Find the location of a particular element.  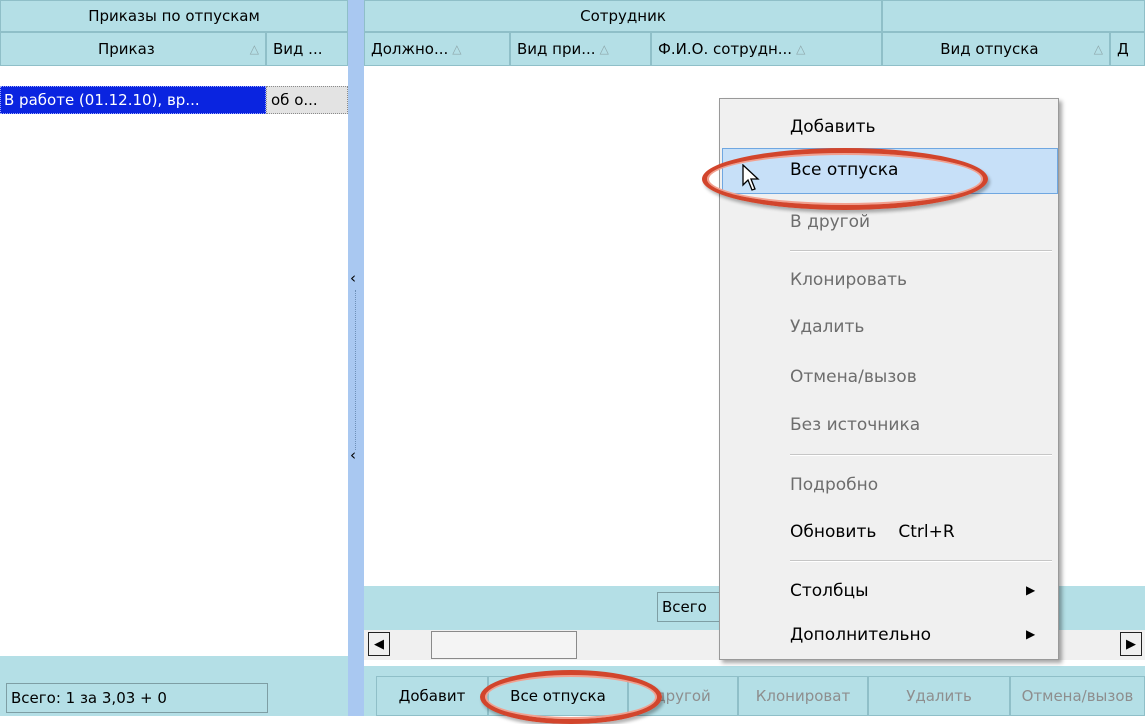

toolbar-cancel-recall-button: Отмена/вызов is located at coordinates (1077, 696).